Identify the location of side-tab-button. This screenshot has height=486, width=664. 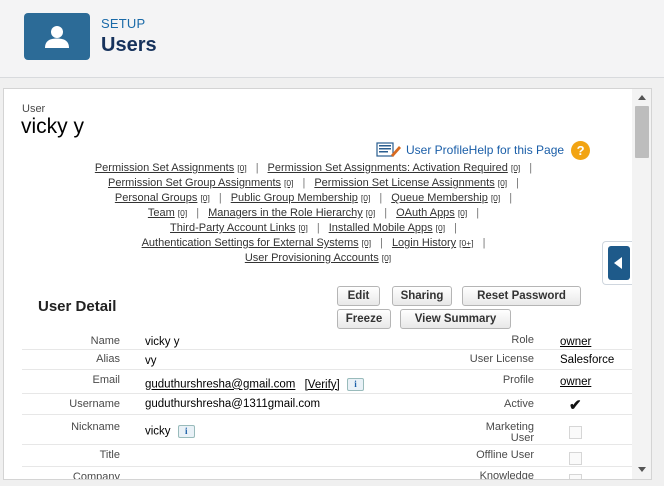
(619, 263).